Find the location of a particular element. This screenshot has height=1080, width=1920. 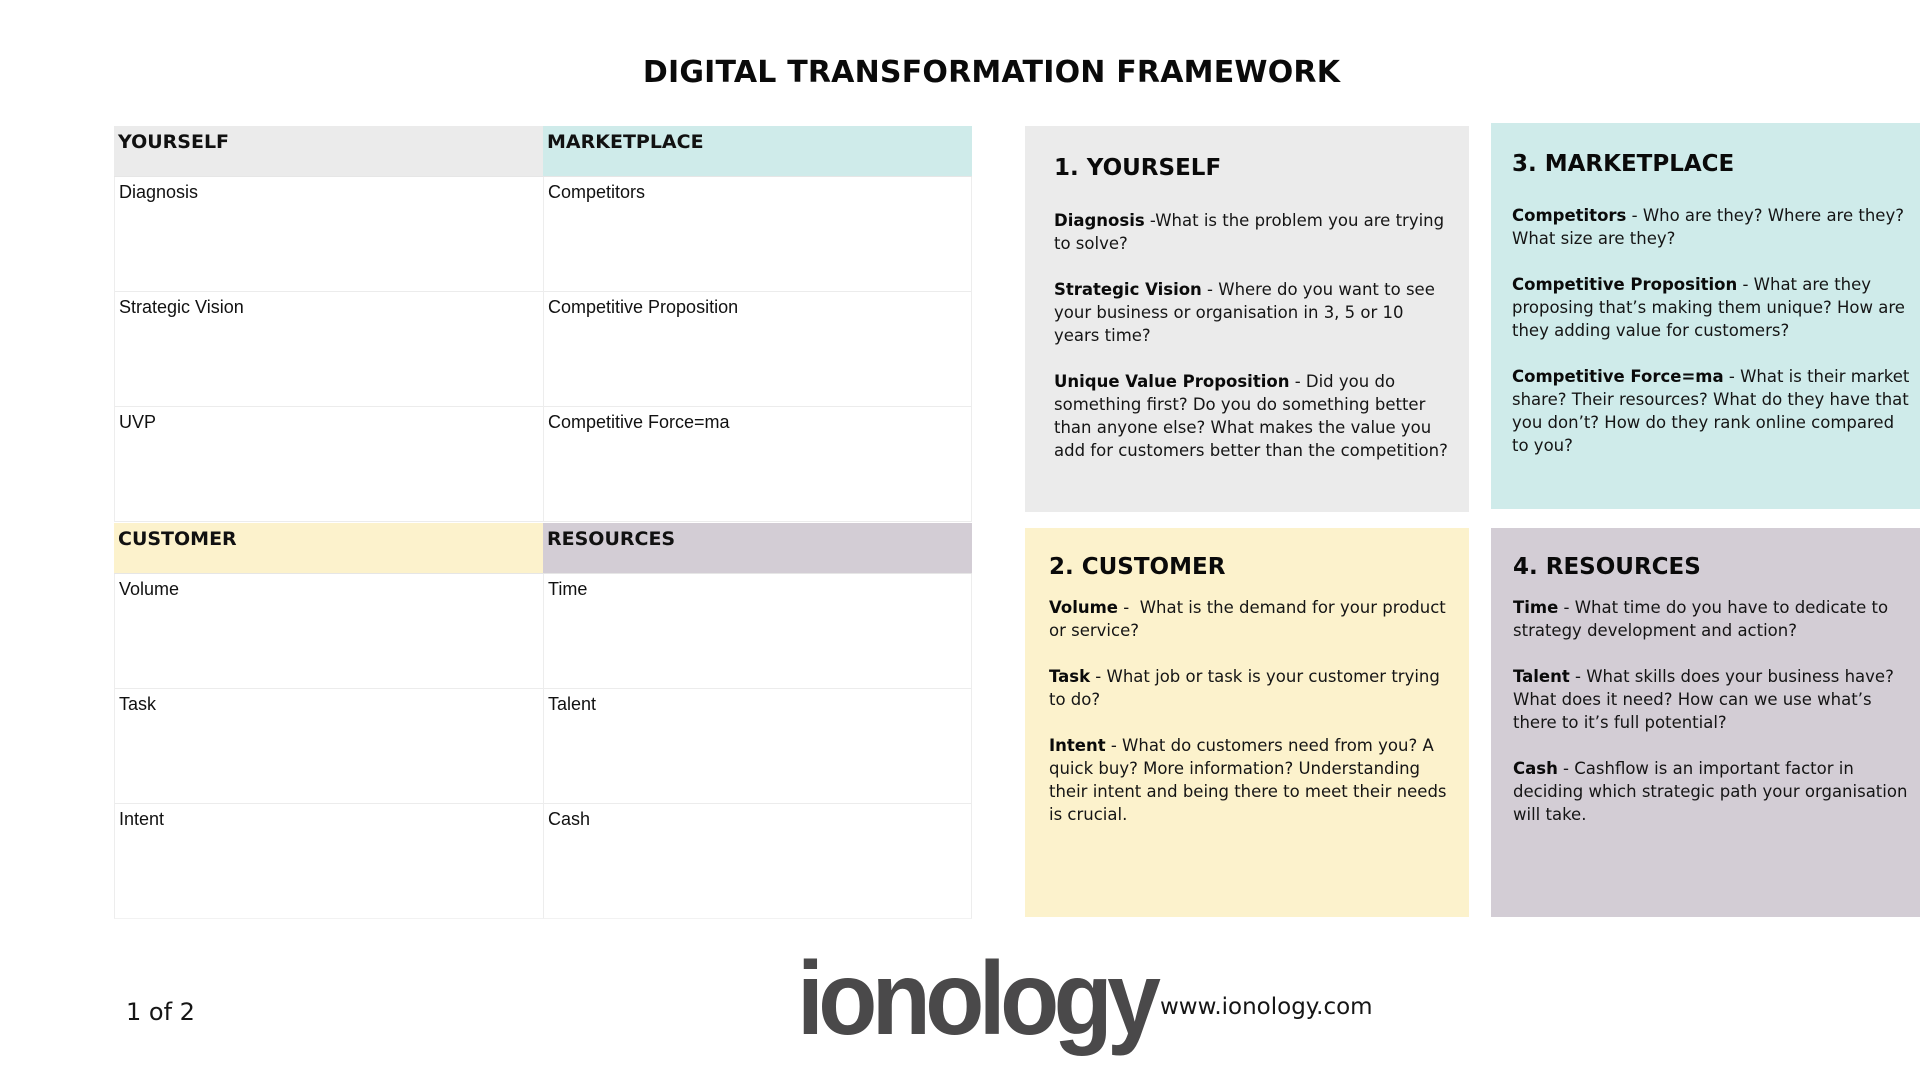

page-title: DIGITAL TRANSFORMATION FRAMEWORK is located at coordinates (991, 72).